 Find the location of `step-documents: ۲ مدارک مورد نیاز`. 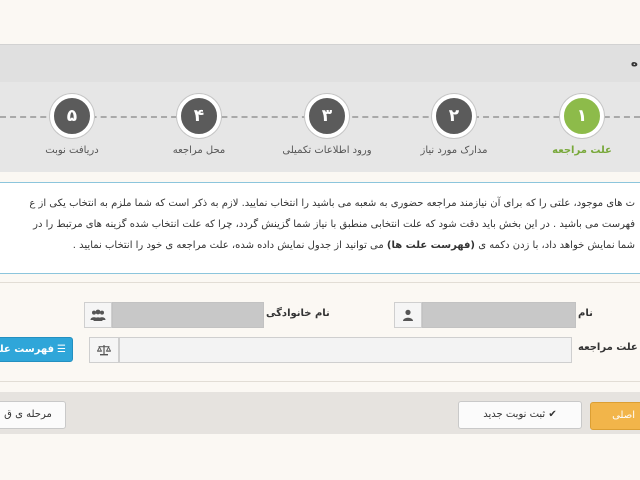

step-documents: ۲ مدارک مورد نیاز is located at coordinates (454, 125).